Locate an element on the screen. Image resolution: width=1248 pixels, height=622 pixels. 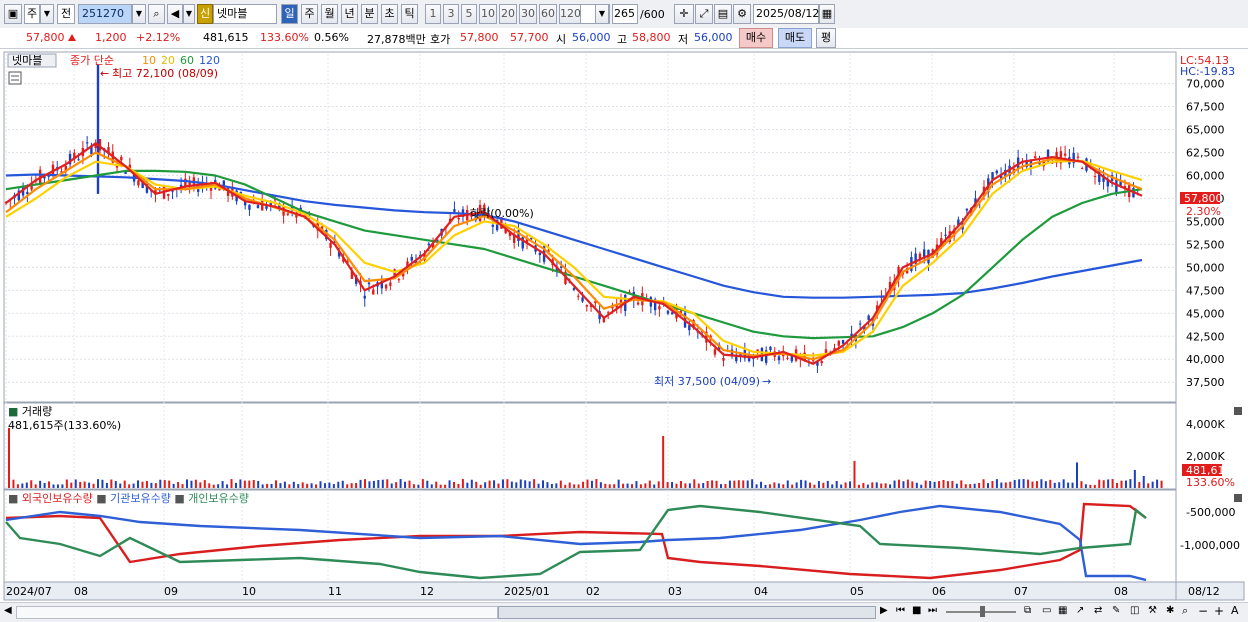
zoom-in-icon: + is located at coordinates (1219, 611).